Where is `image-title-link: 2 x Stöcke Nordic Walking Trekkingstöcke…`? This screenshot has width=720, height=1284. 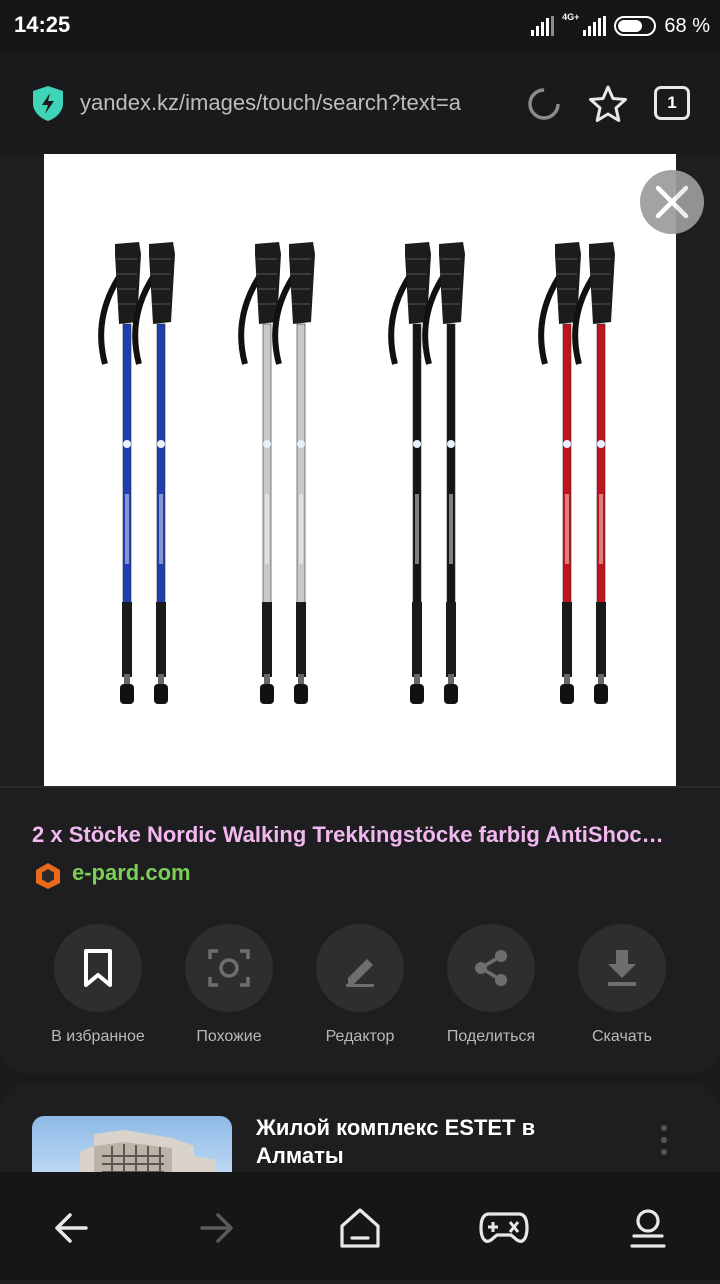
image-title-link: 2 x Stöcke Nordic Walking Trekkingstöcke… is located at coordinates (362, 835).